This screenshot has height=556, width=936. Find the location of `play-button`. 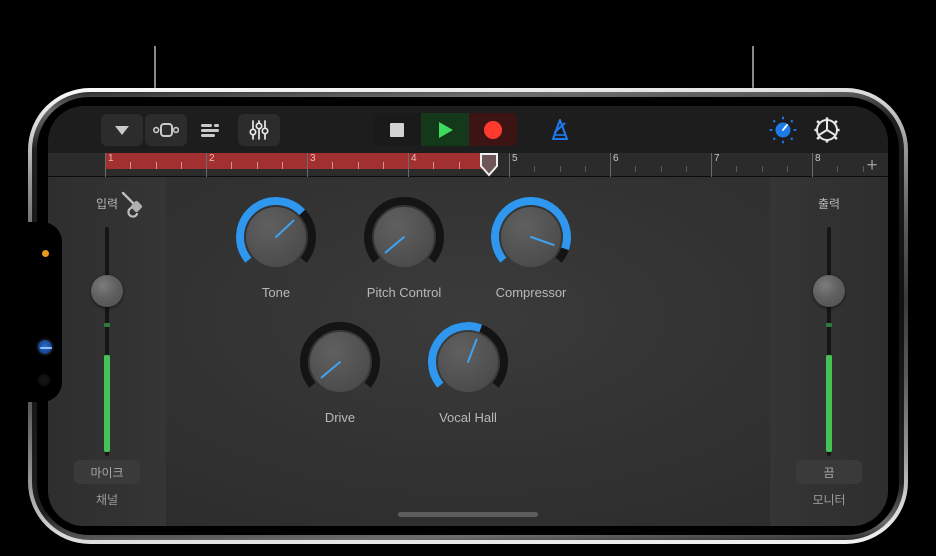

play-button is located at coordinates (445, 129).